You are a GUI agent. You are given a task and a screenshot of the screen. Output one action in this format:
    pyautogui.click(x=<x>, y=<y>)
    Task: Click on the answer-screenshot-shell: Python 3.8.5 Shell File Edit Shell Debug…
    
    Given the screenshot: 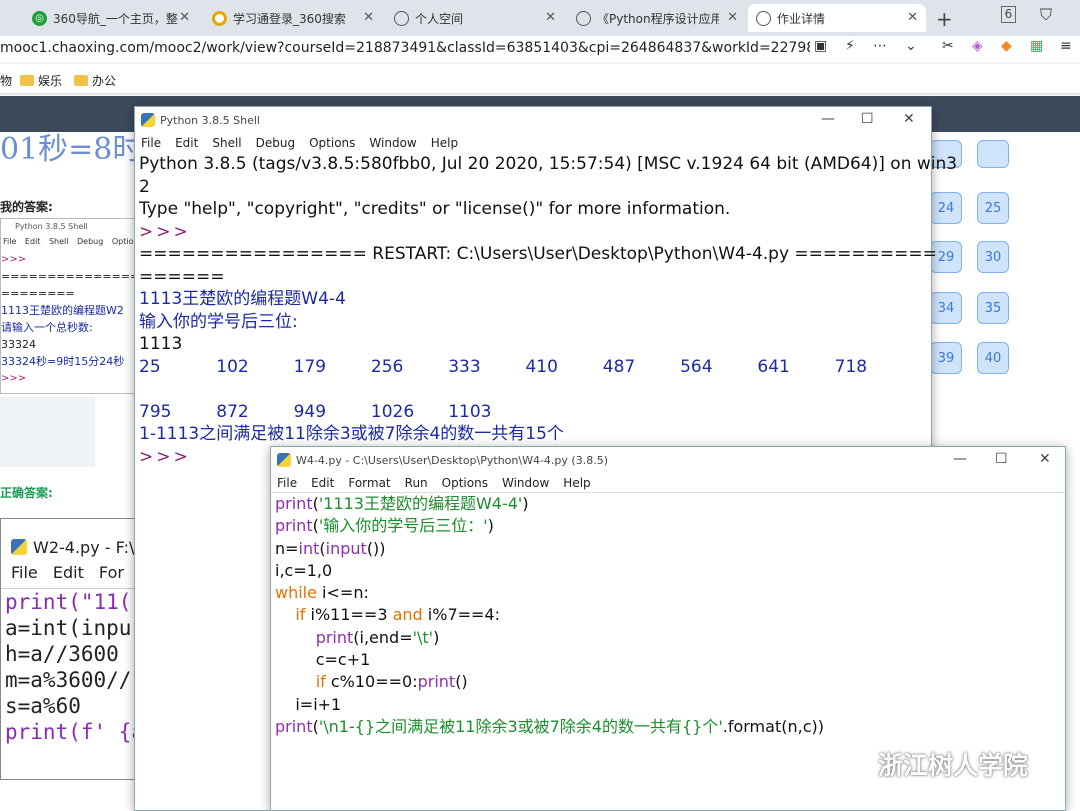 What is the action you would take?
    pyautogui.click(x=70, y=306)
    